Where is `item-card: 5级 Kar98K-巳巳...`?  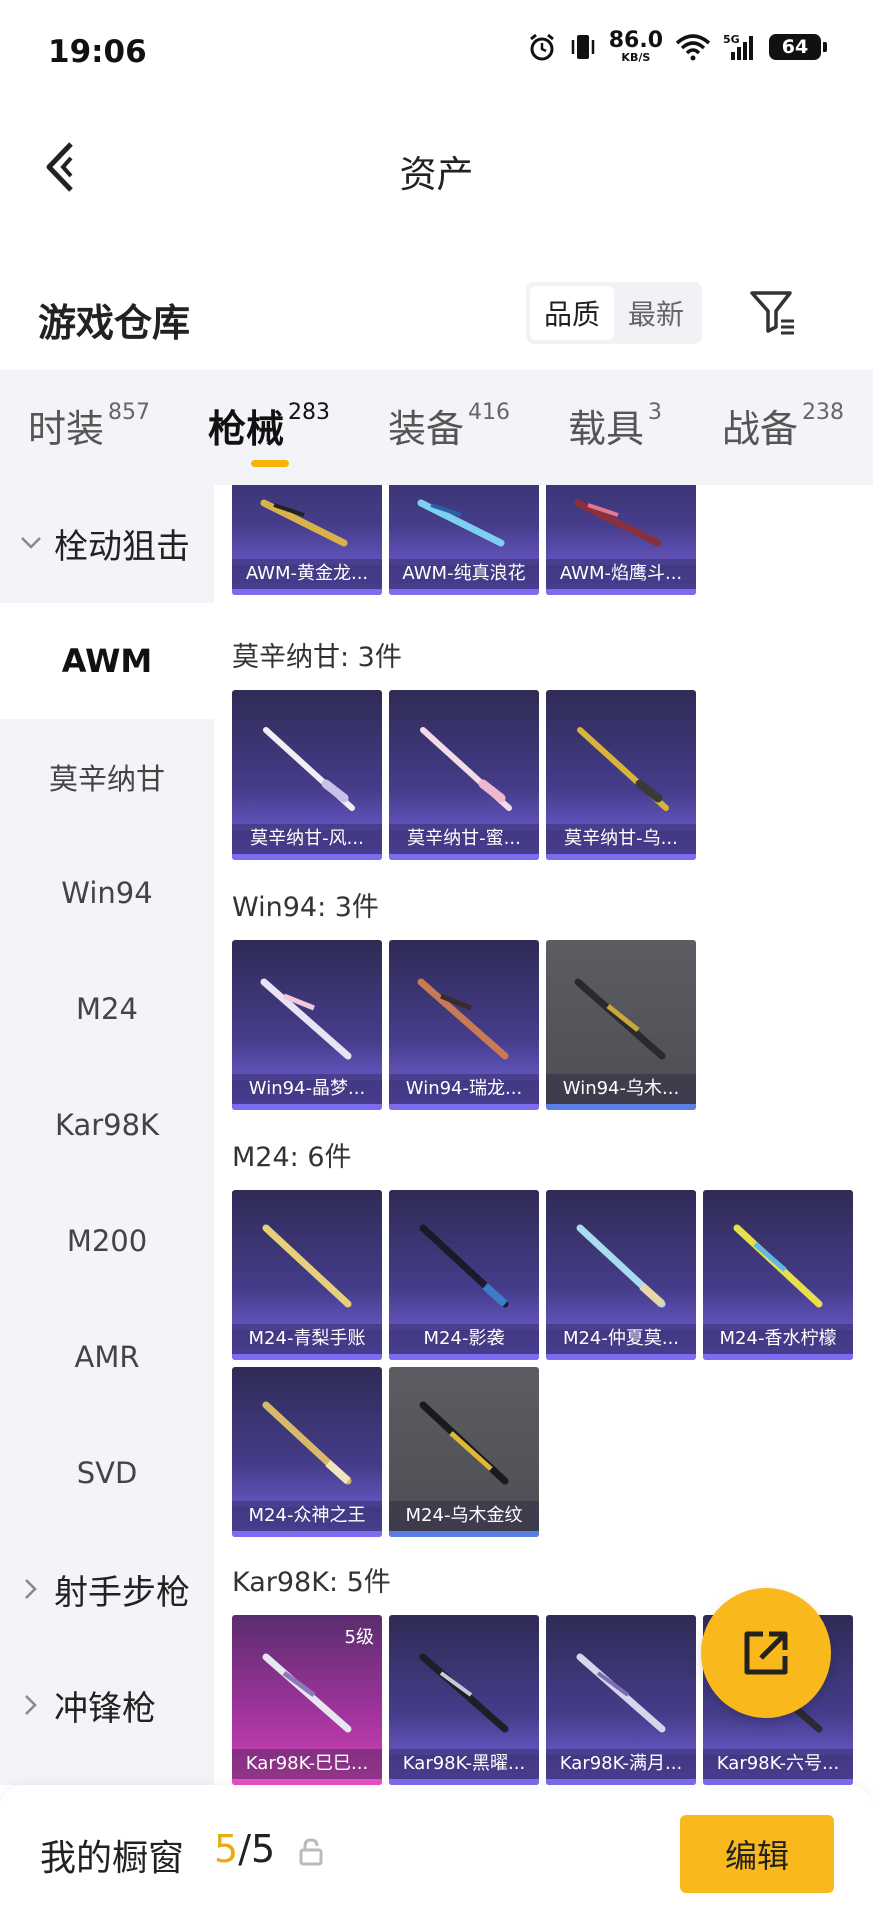 item-card: 5级 Kar98K-巳巳... is located at coordinates (307, 1700).